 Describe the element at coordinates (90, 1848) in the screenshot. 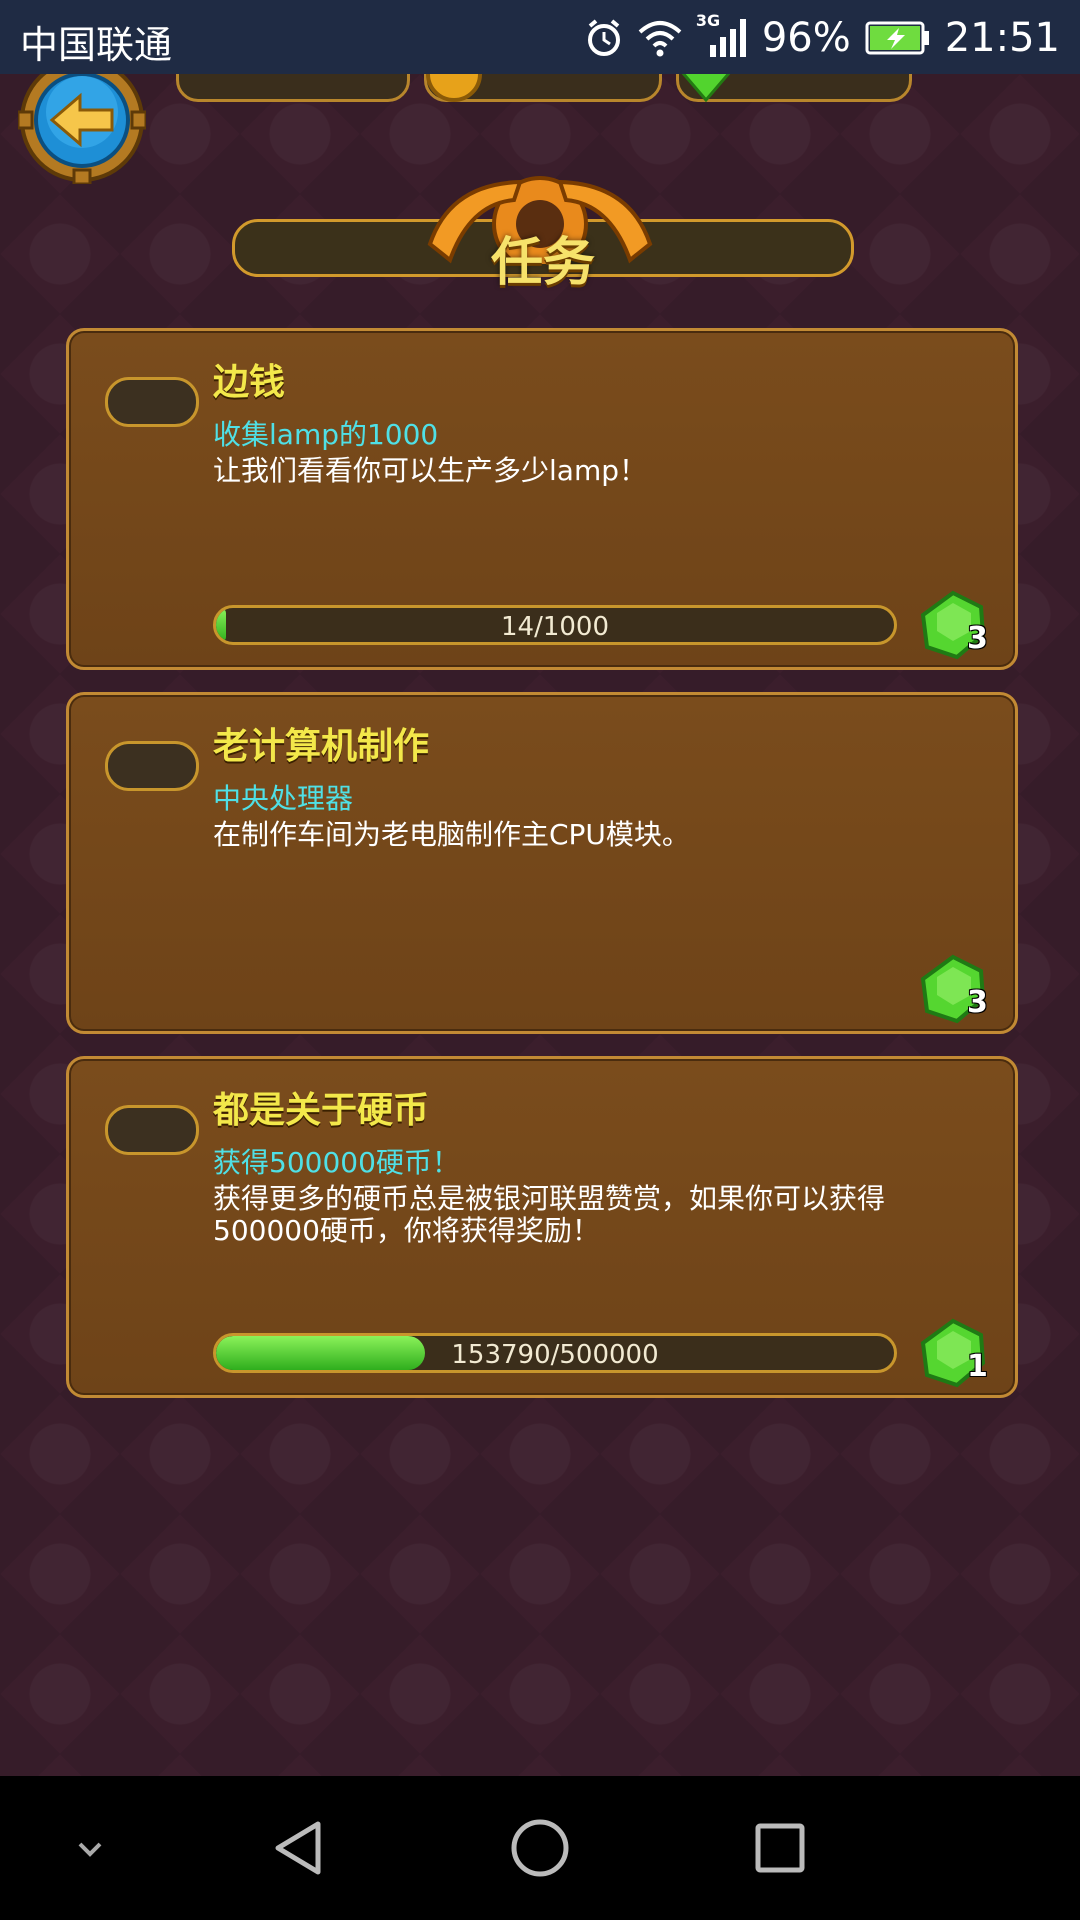

I see `chevron-down-icon` at that location.